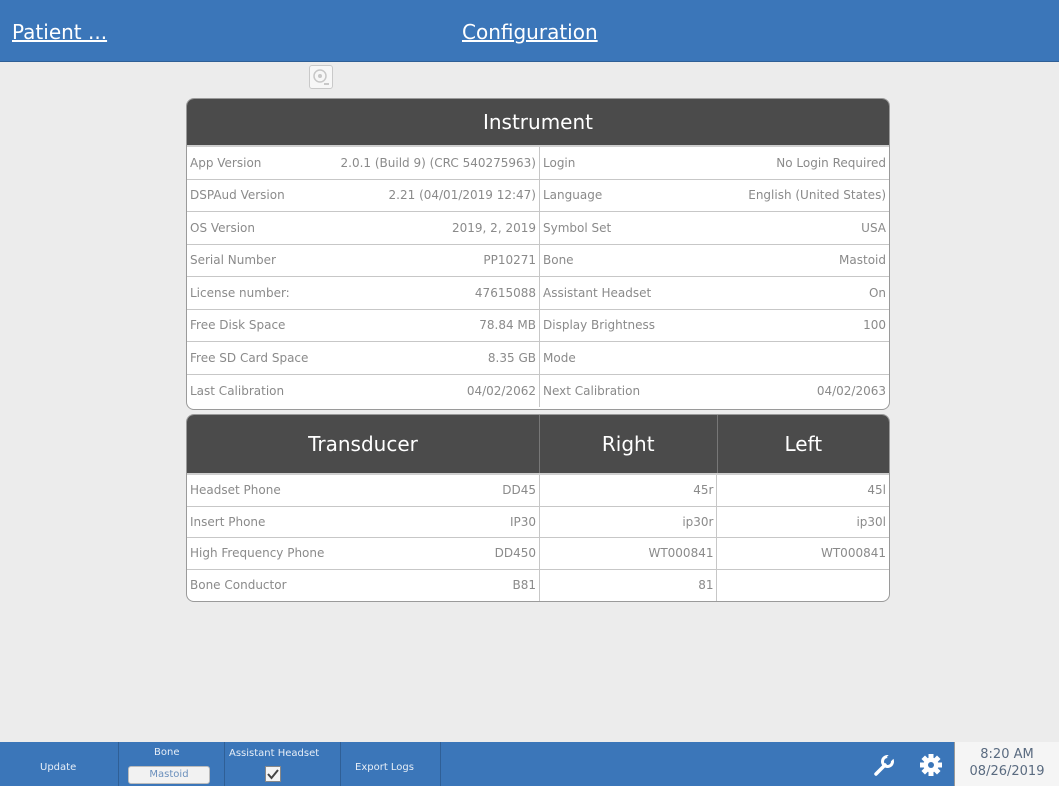 This screenshot has height=786, width=1059. What do you see at coordinates (714, 196) in the screenshot?
I see `instrument-cell: Language English (United States)` at bounding box center [714, 196].